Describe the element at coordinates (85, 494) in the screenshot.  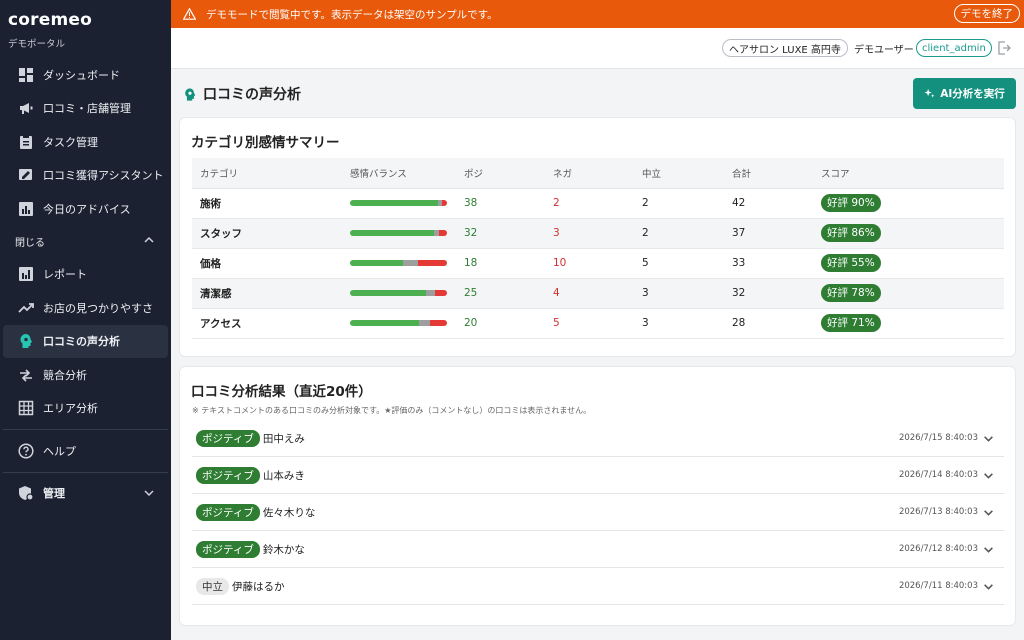
I see `sidebar-item-admin: 管理` at that location.